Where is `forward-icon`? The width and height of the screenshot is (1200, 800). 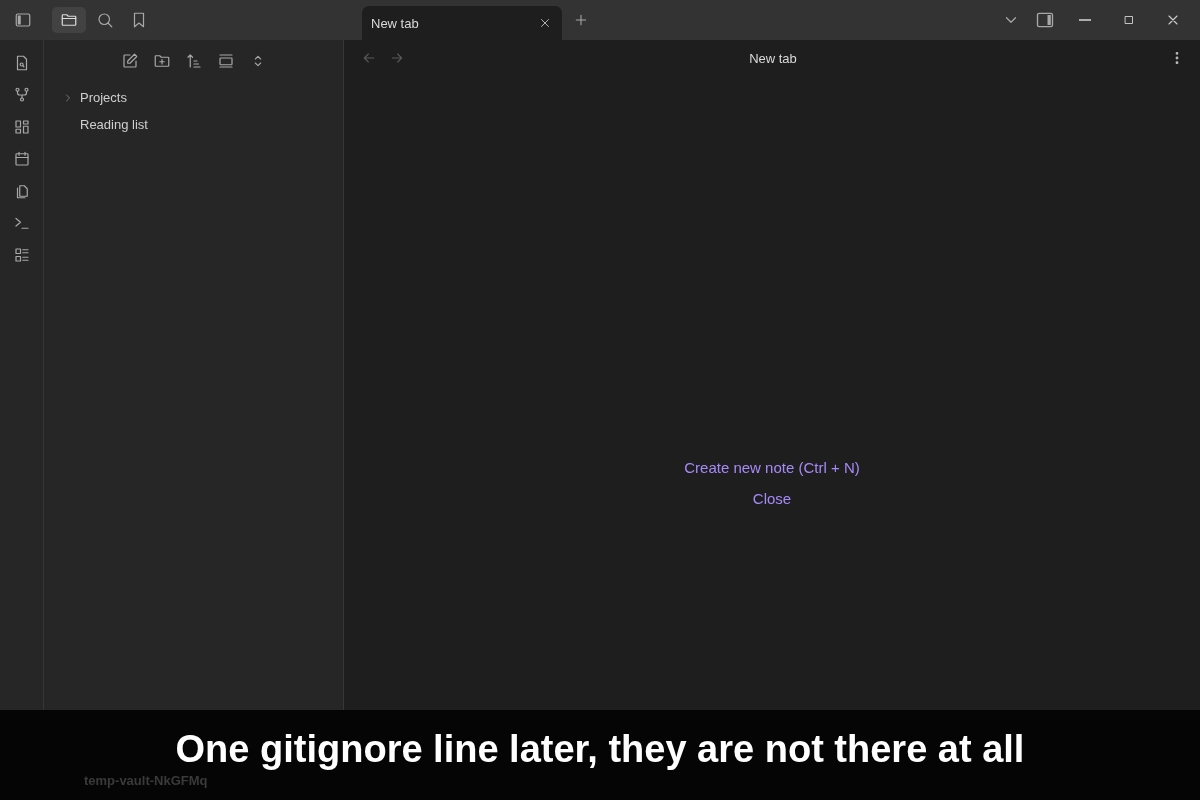 forward-icon is located at coordinates (397, 58).